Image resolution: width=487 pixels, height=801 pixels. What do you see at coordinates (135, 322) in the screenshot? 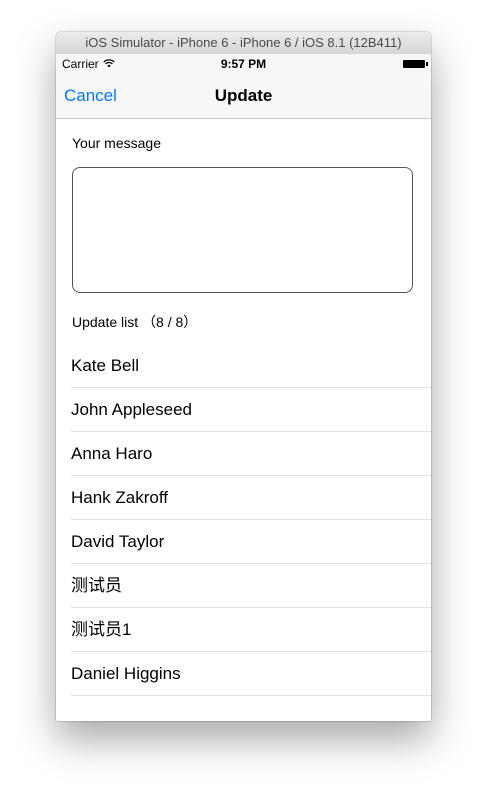
I see `update-list-header: Update list （8 / 8）` at bounding box center [135, 322].